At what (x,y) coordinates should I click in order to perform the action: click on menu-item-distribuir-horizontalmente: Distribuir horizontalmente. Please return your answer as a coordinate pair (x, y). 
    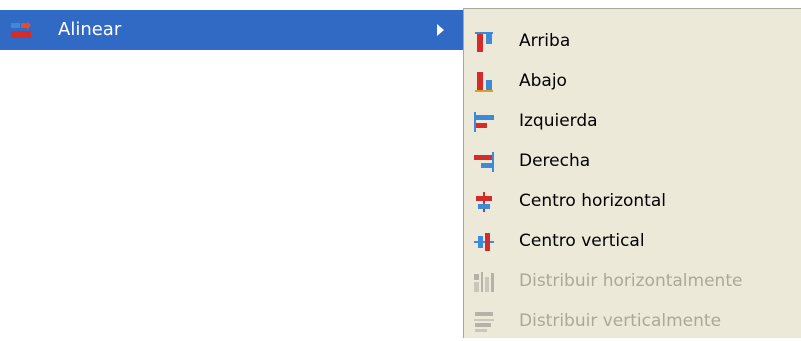
    Looking at the image, I should click on (632, 281).